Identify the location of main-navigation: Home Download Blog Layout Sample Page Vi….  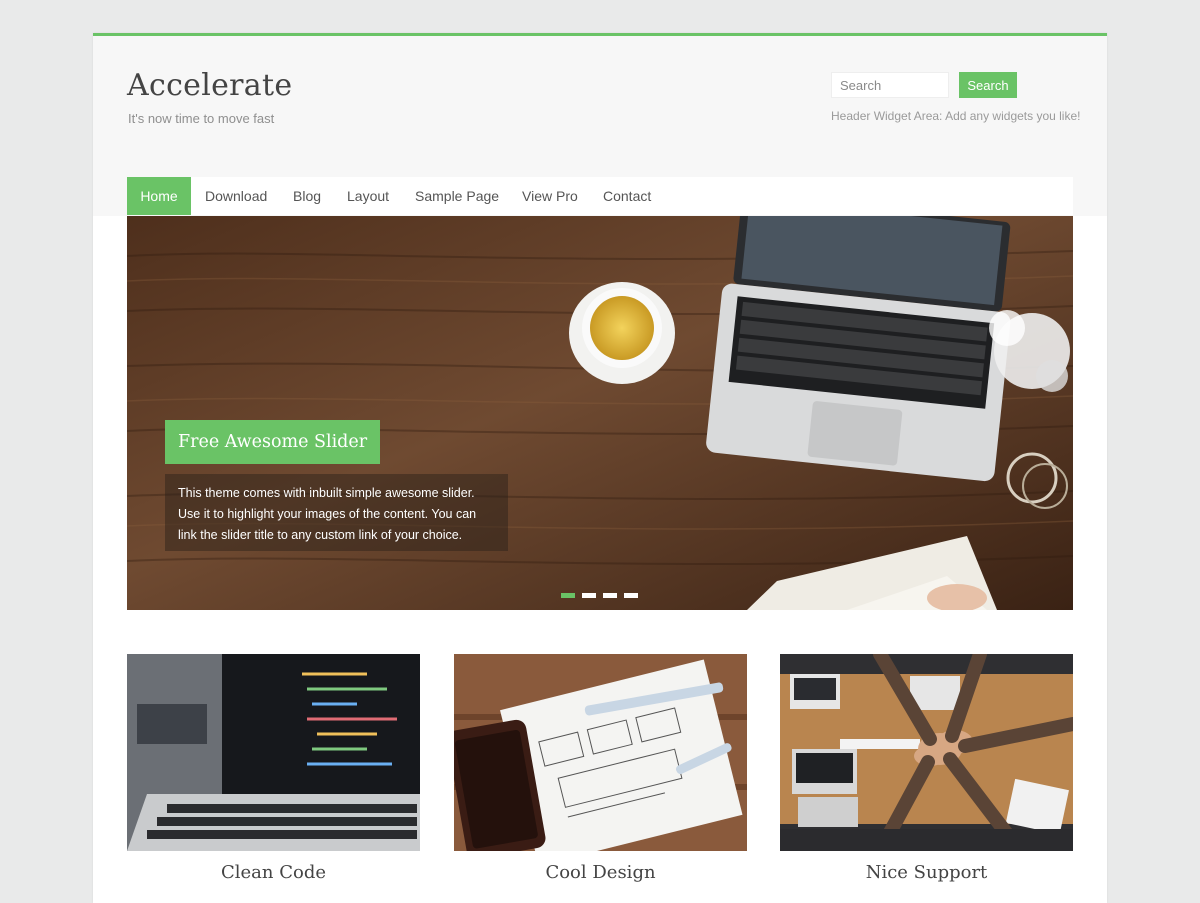
(600, 196).